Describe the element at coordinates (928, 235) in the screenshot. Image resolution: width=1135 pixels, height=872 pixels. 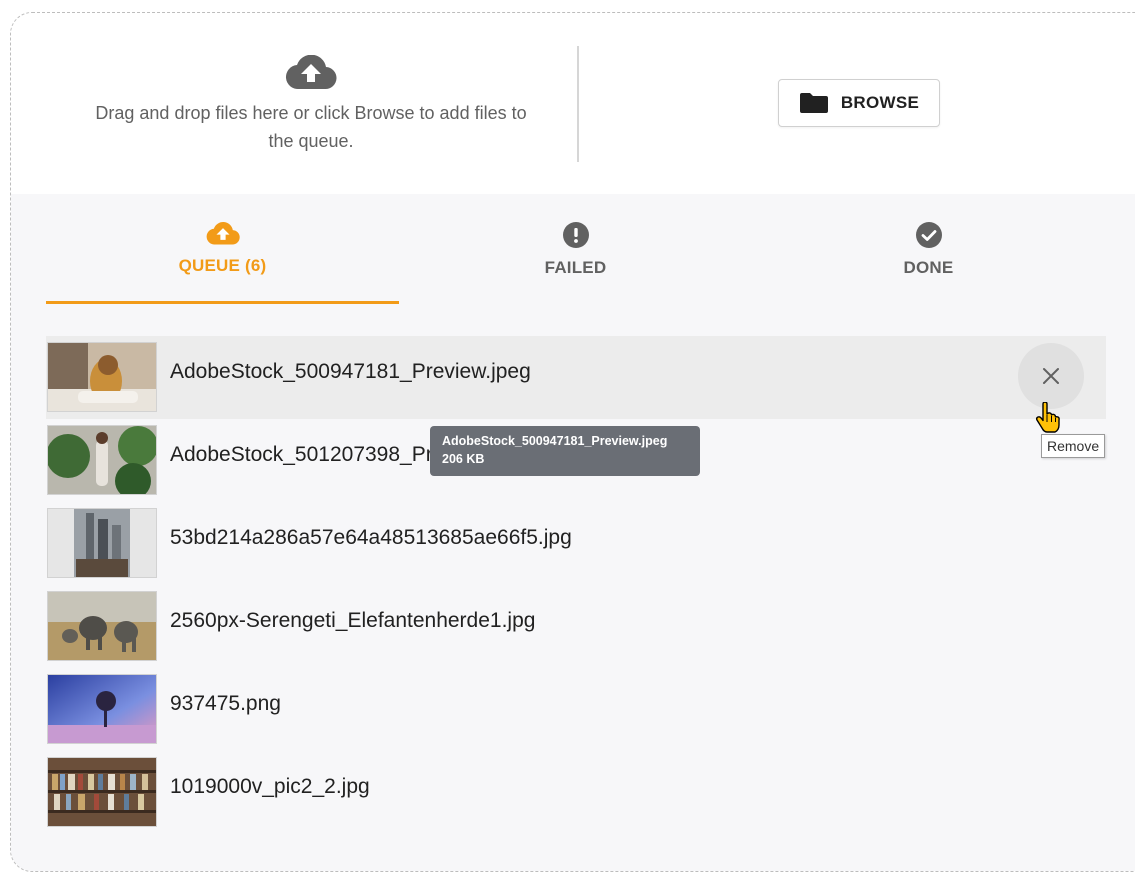
I see `check-circle-icon` at that location.